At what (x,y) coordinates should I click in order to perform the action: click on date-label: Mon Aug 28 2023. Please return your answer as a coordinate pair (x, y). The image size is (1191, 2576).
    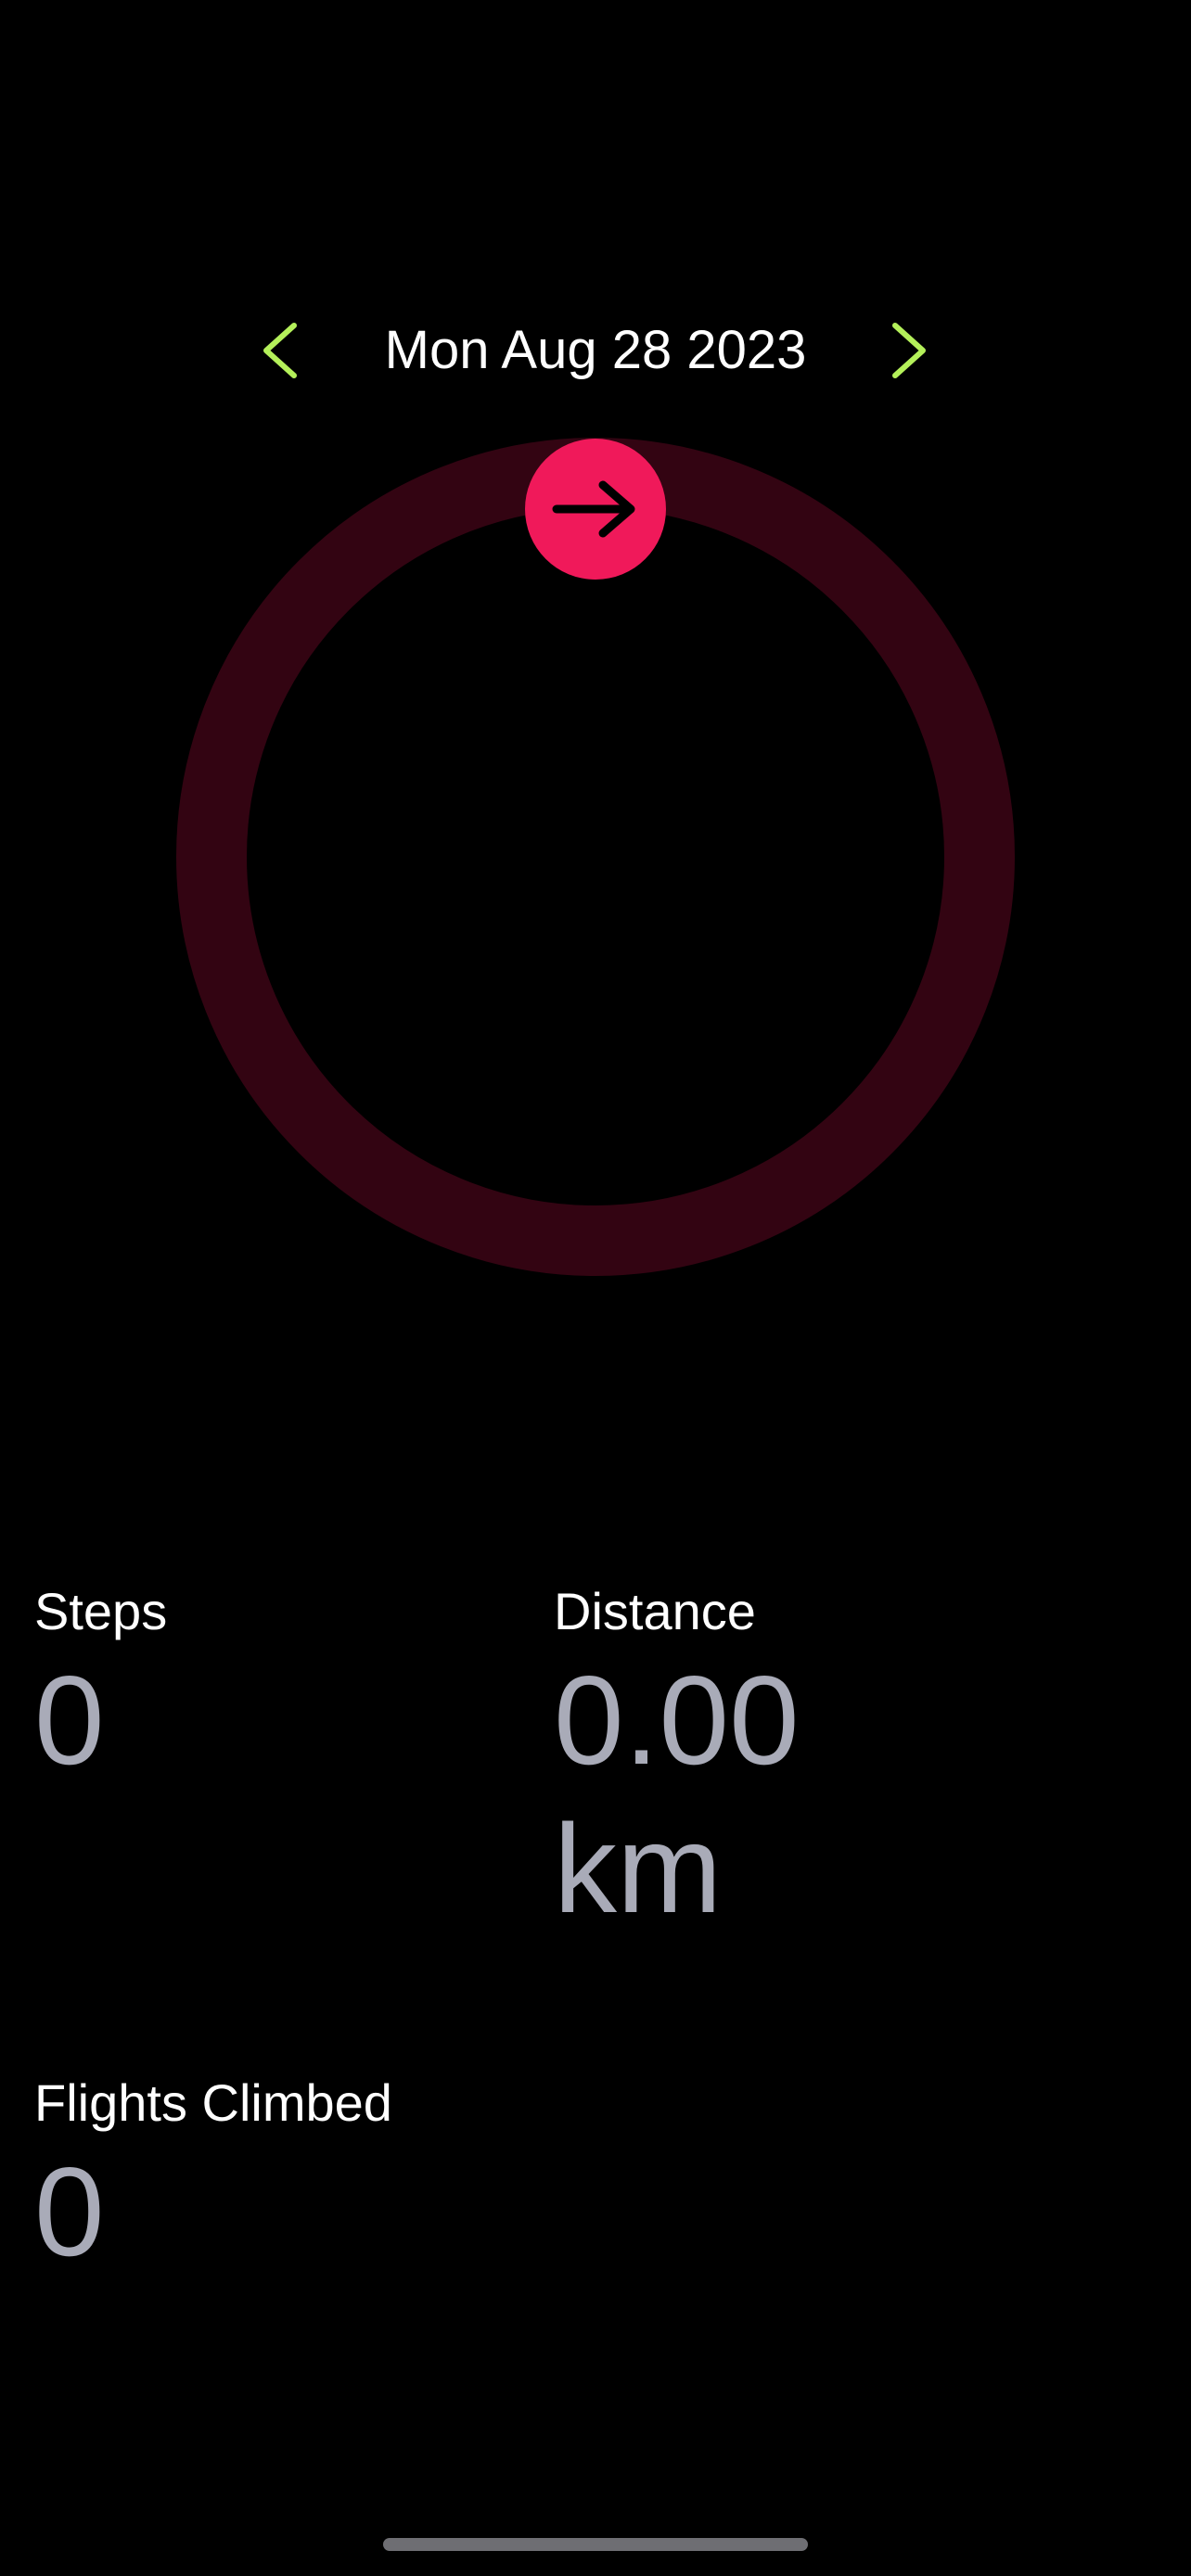
    Looking at the image, I should click on (595, 350).